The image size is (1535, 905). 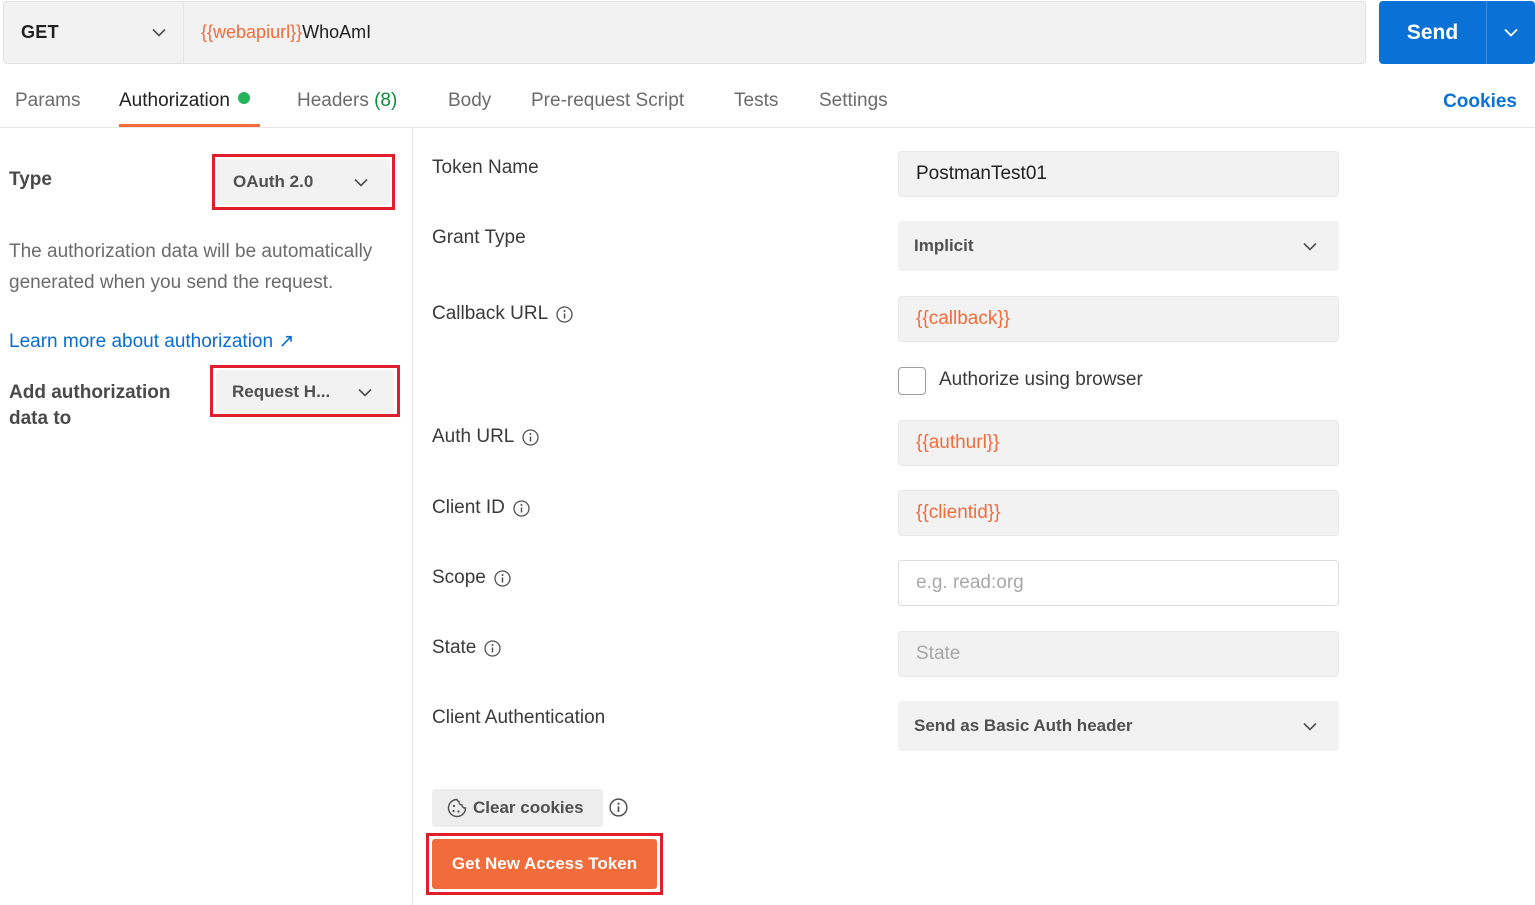 What do you see at coordinates (544, 864) in the screenshot?
I see `get-new-access-token-button: Get New Access Token` at bounding box center [544, 864].